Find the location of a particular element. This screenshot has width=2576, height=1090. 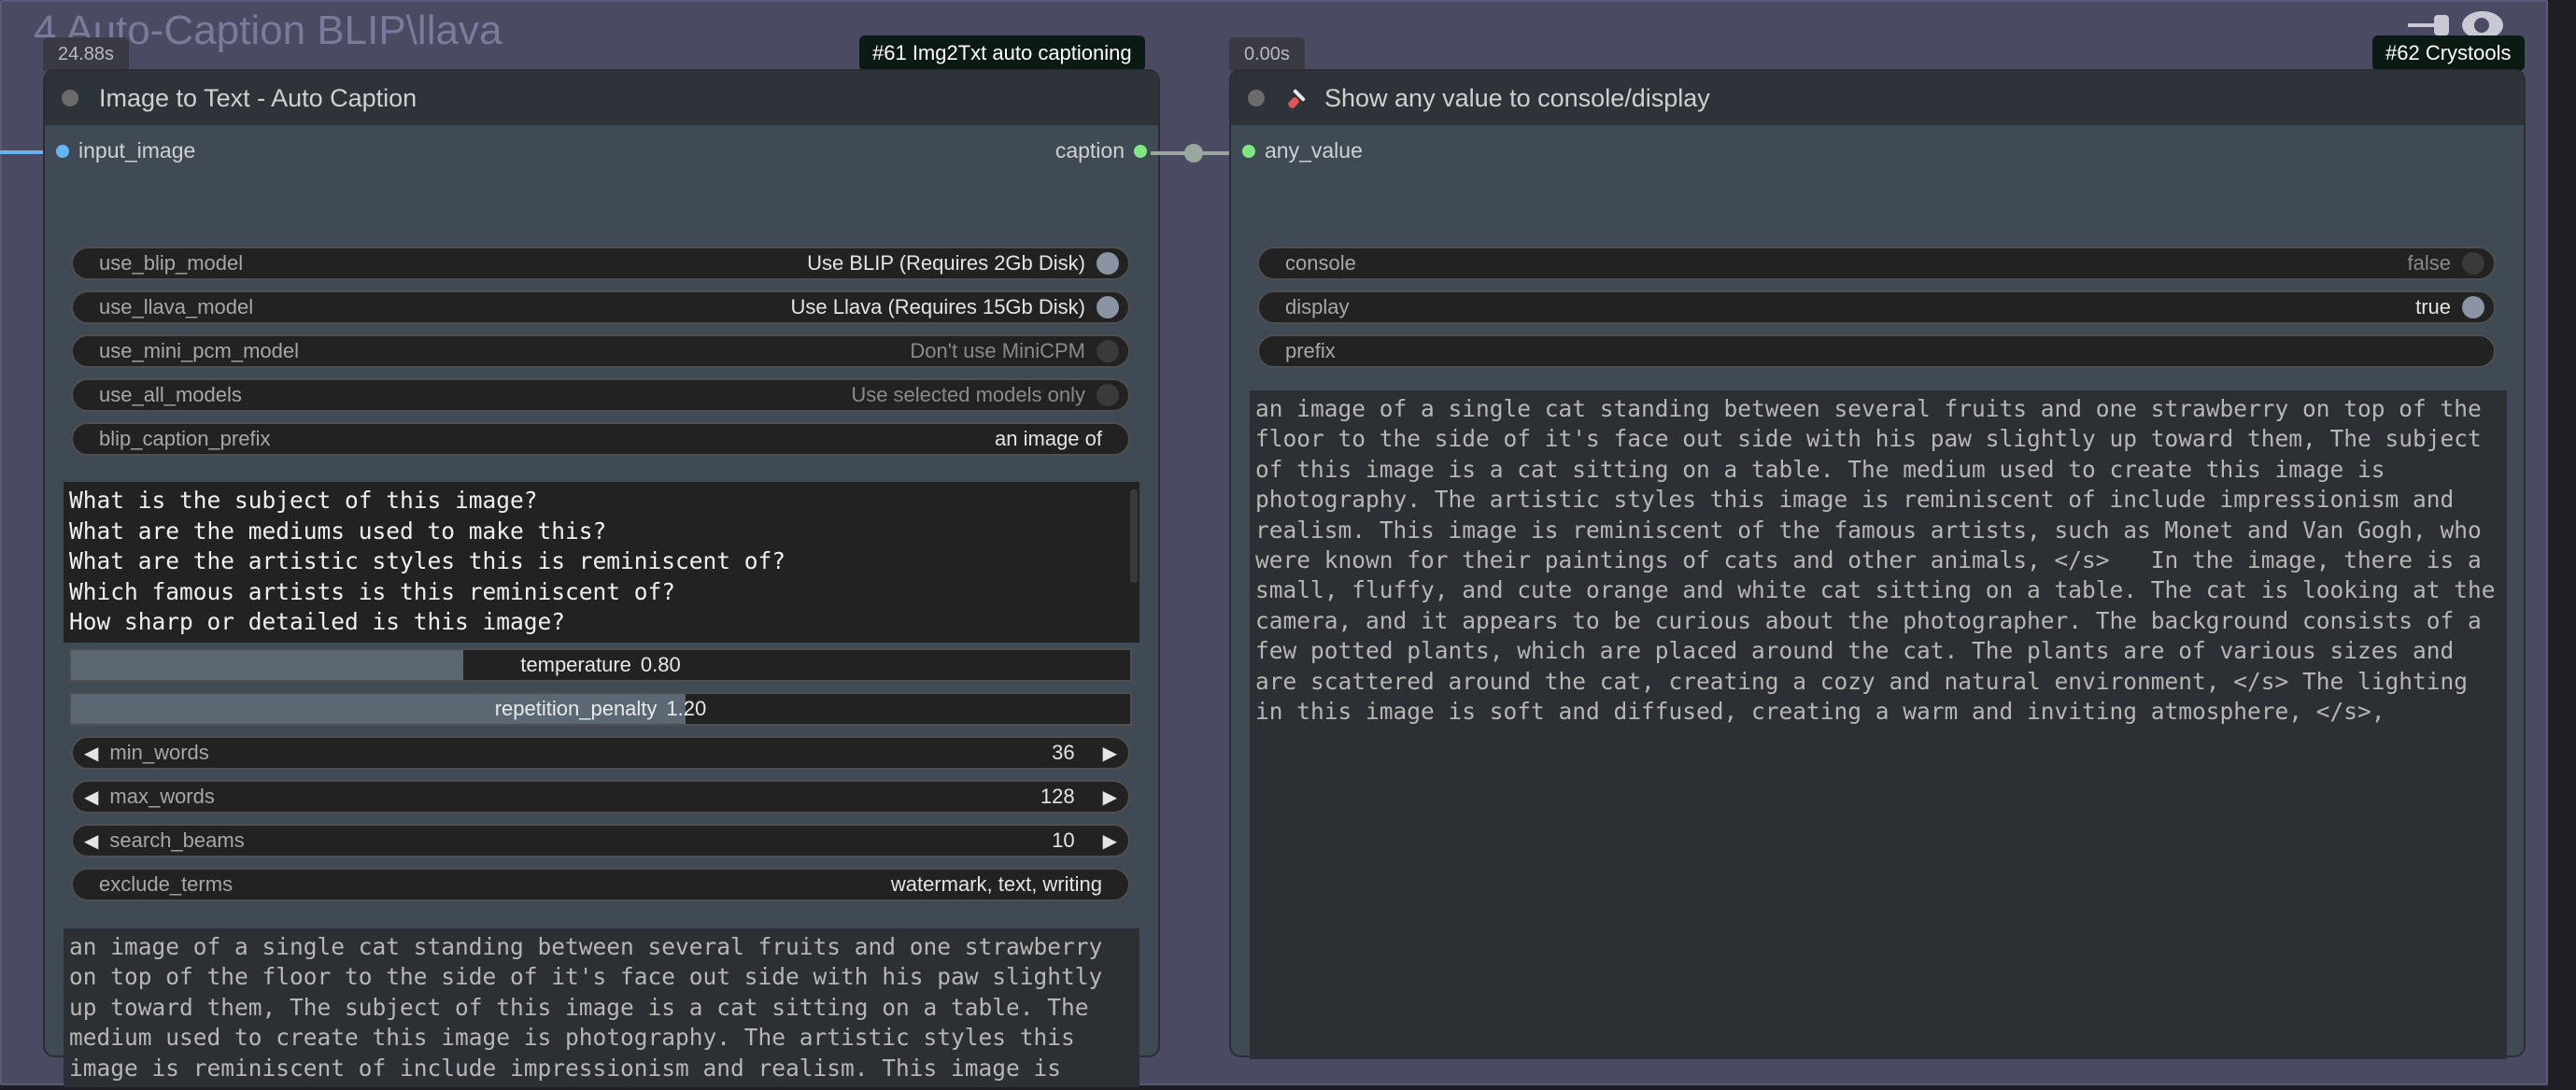

node62-collapse-dot is located at coordinates (1256, 98).